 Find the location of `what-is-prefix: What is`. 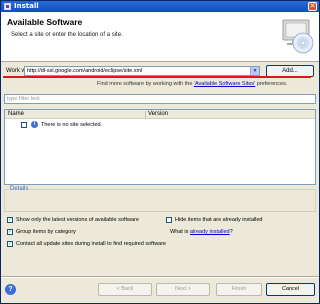

what-is-prefix: What is is located at coordinates (180, 232).